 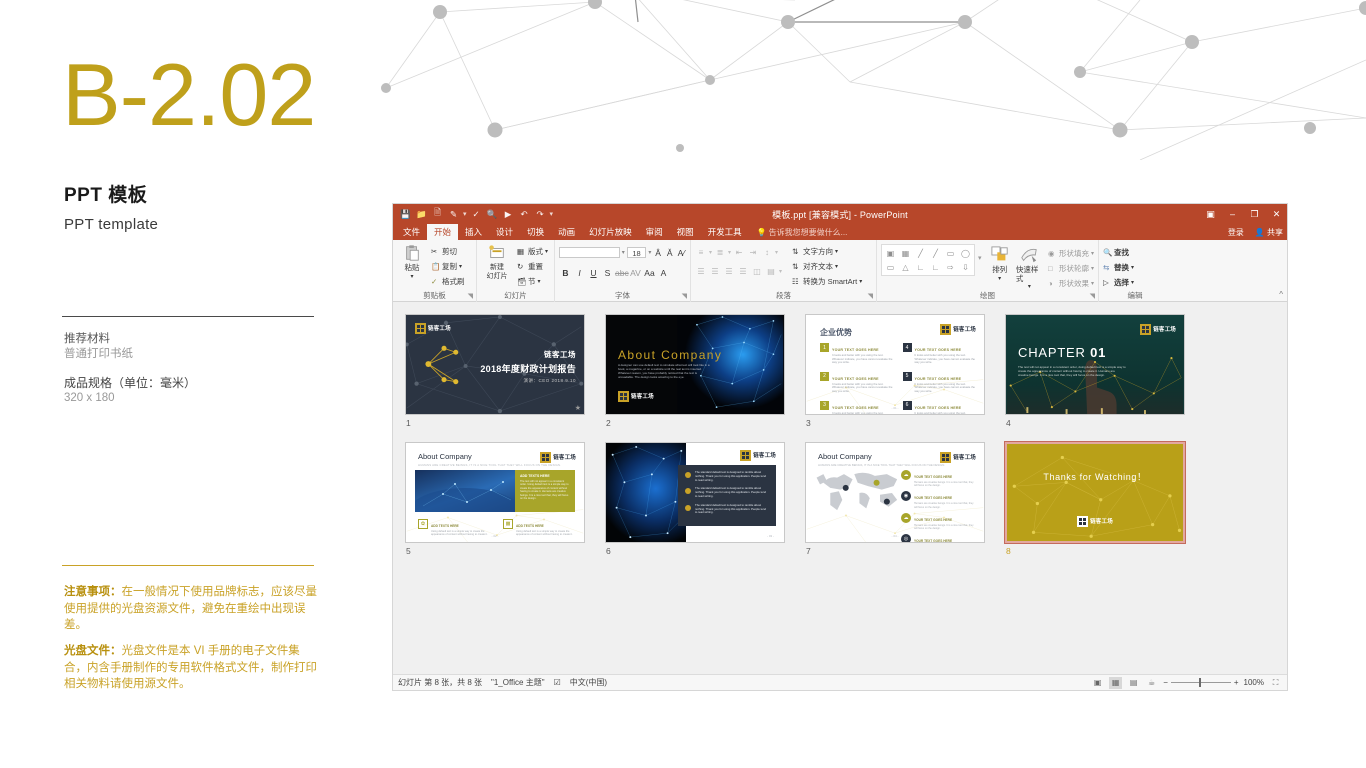 What do you see at coordinates (767, 253) in the screenshot?
I see `line-spacing-icon: ↕` at bounding box center [767, 253].